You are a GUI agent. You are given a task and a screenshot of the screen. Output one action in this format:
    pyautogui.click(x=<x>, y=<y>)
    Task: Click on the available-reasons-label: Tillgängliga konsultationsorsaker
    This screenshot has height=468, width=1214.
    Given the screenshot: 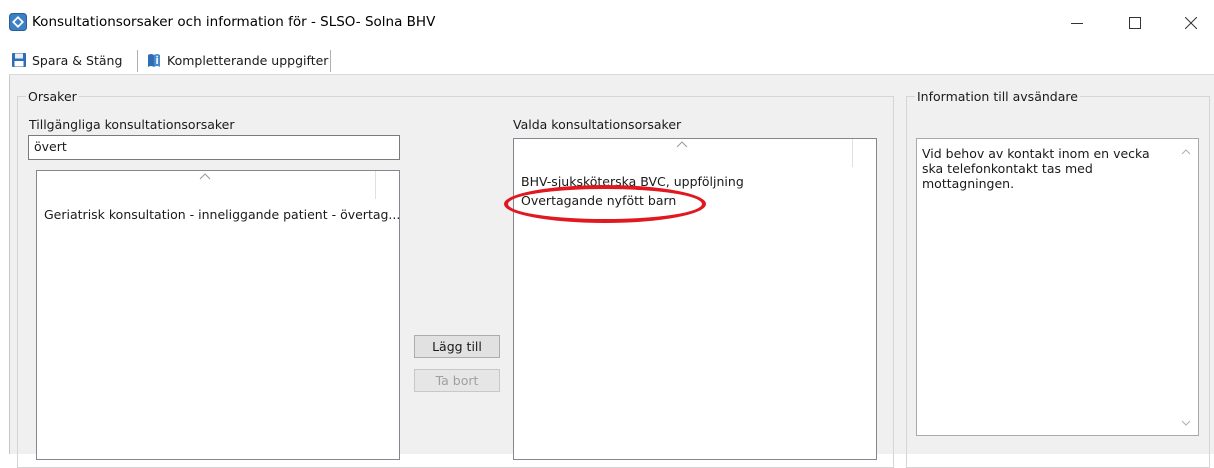 What is the action you would take?
    pyautogui.click(x=132, y=124)
    